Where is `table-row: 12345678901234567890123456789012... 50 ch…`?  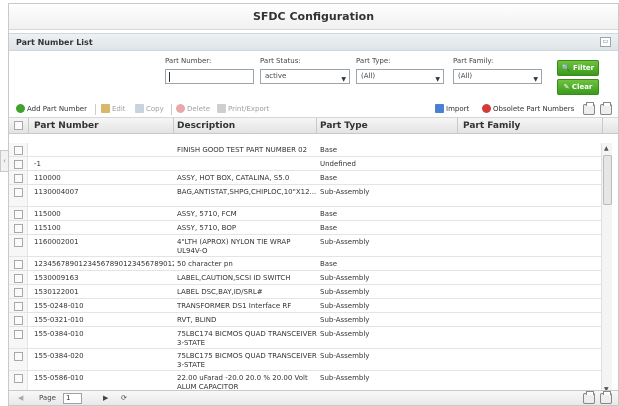 table-row: 12345678901234567890123456789012... 50 ch… is located at coordinates (306, 264).